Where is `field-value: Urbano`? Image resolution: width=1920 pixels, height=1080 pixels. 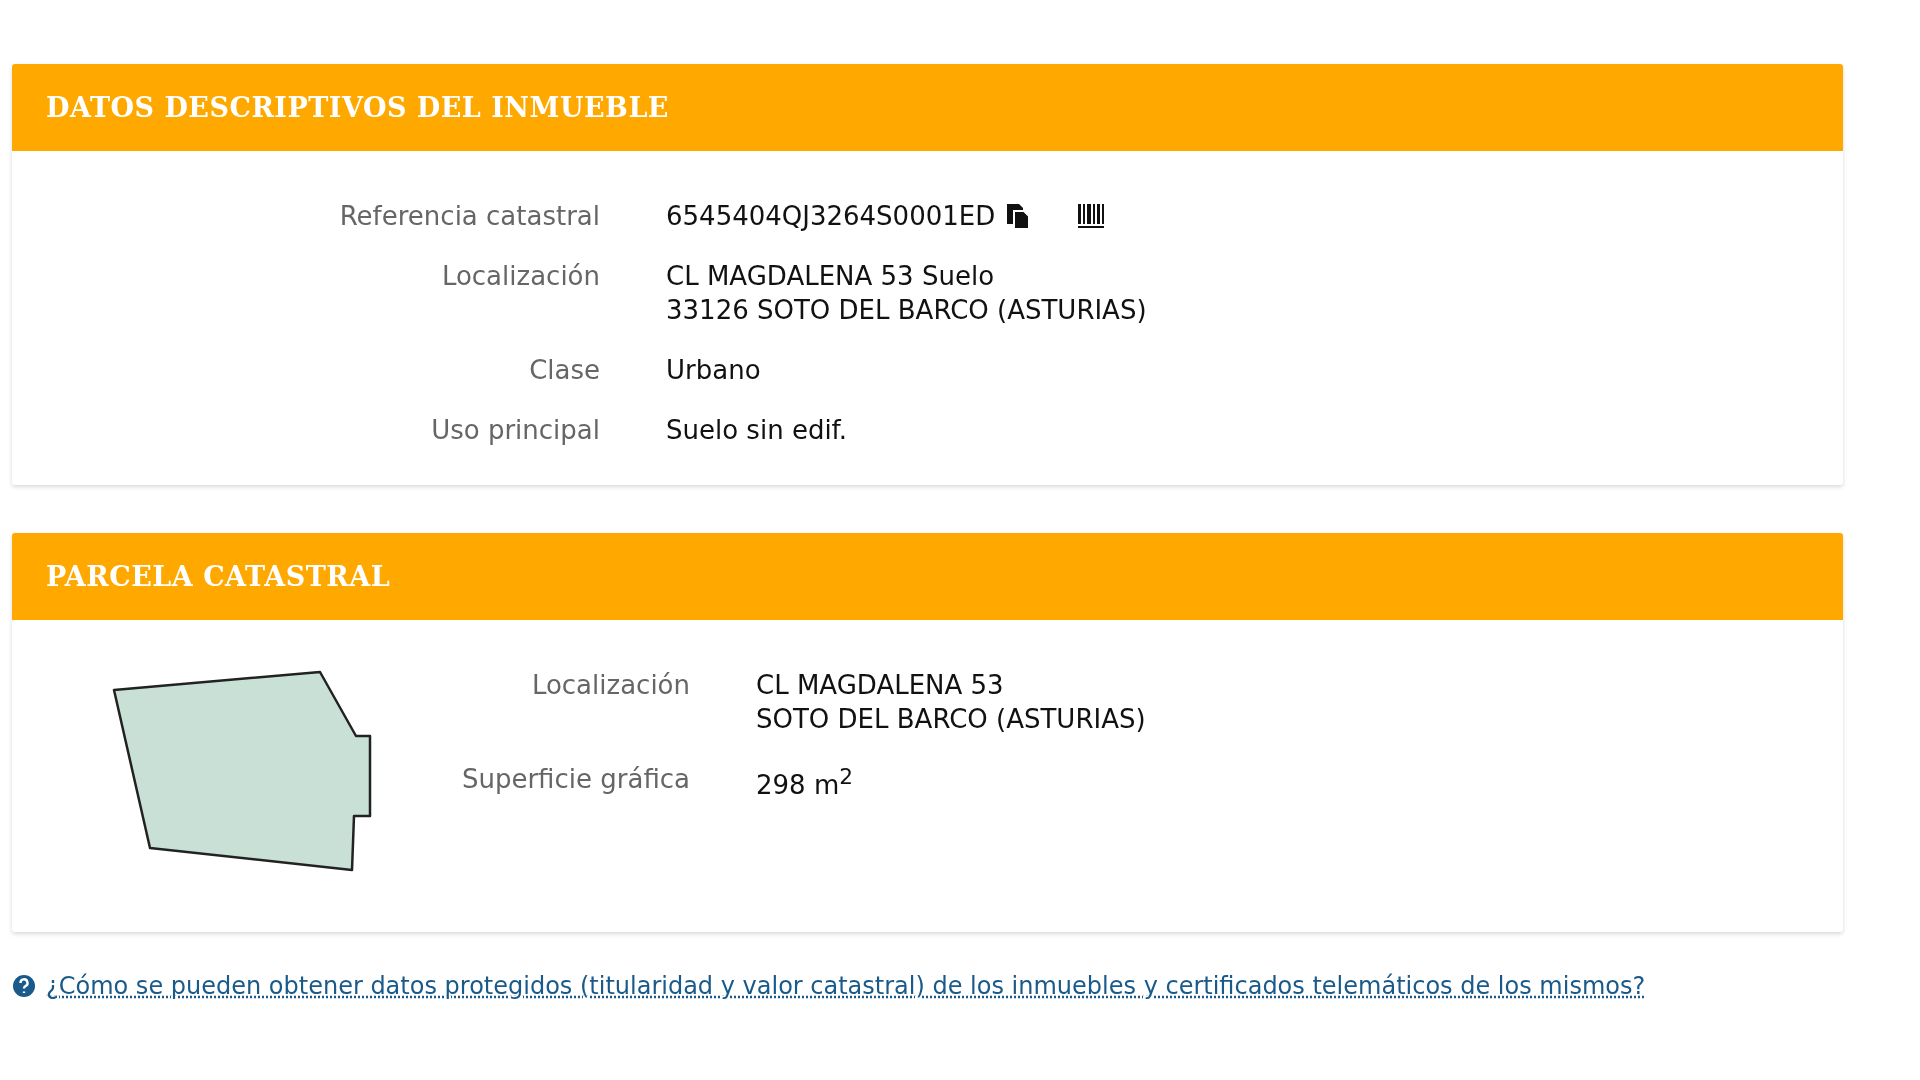 field-value: Urbano is located at coordinates (714, 370).